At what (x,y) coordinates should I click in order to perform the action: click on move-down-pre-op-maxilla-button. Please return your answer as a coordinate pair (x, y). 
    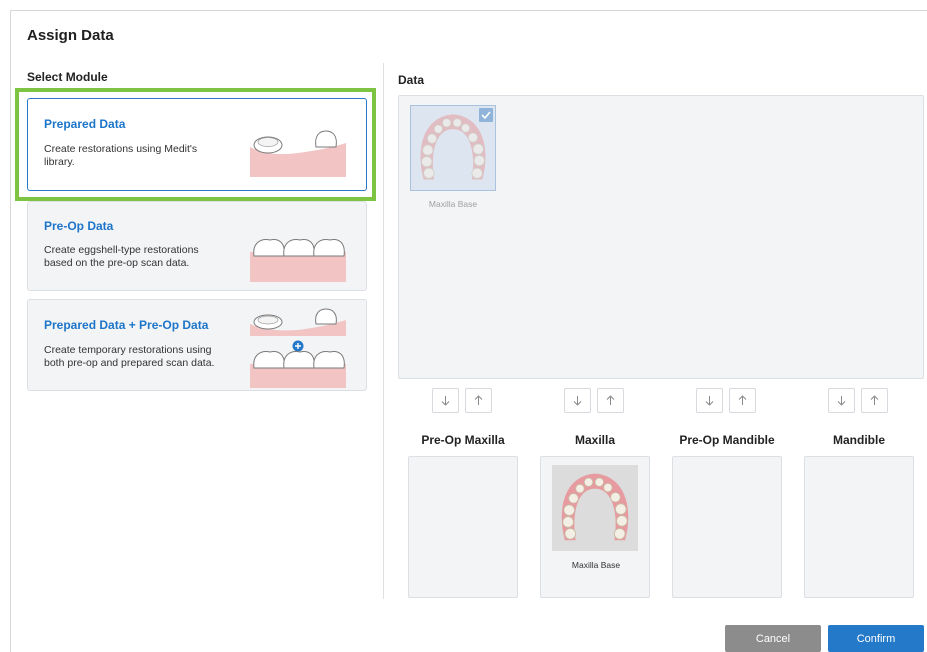
    Looking at the image, I should click on (445, 400).